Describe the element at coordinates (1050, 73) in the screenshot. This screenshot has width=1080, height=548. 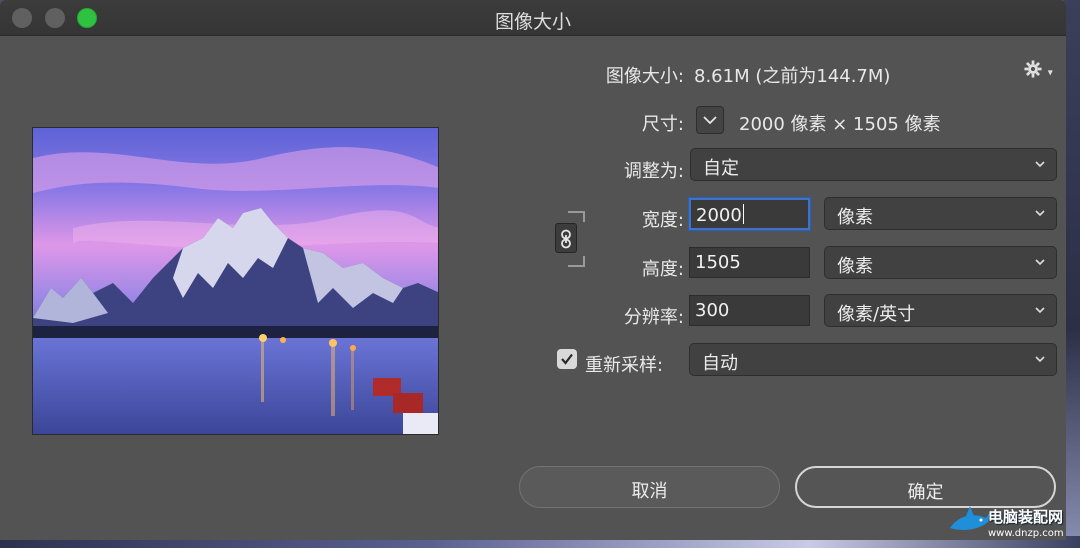
I see `chevron-down-icon: ▾` at that location.